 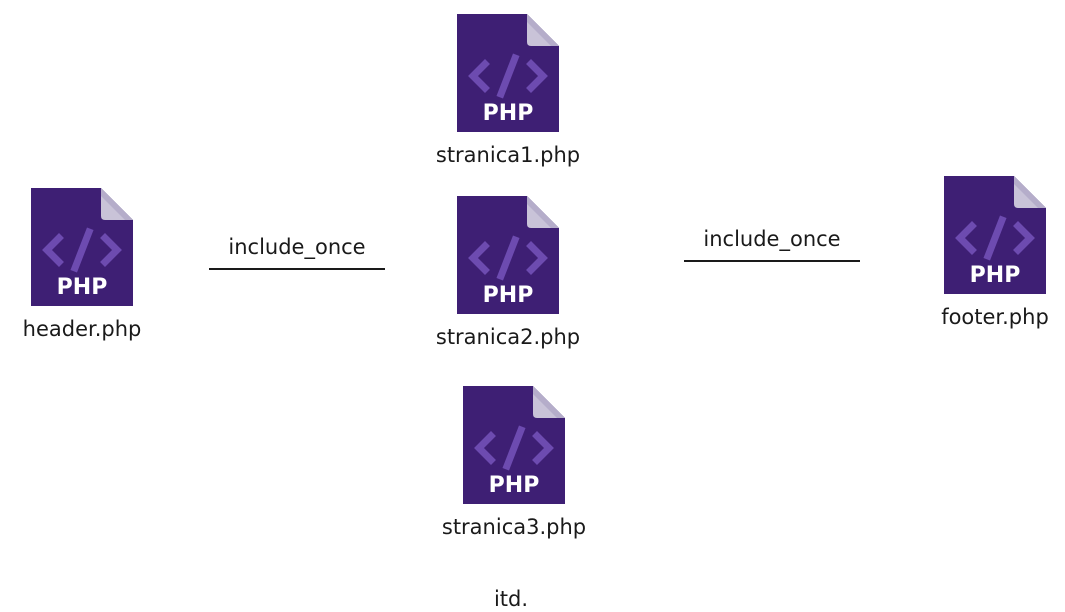 What do you see at coordinates (508, 155) in the screenshot?
I see `file-label: stranica1.php` at bounding box center [508, 155].